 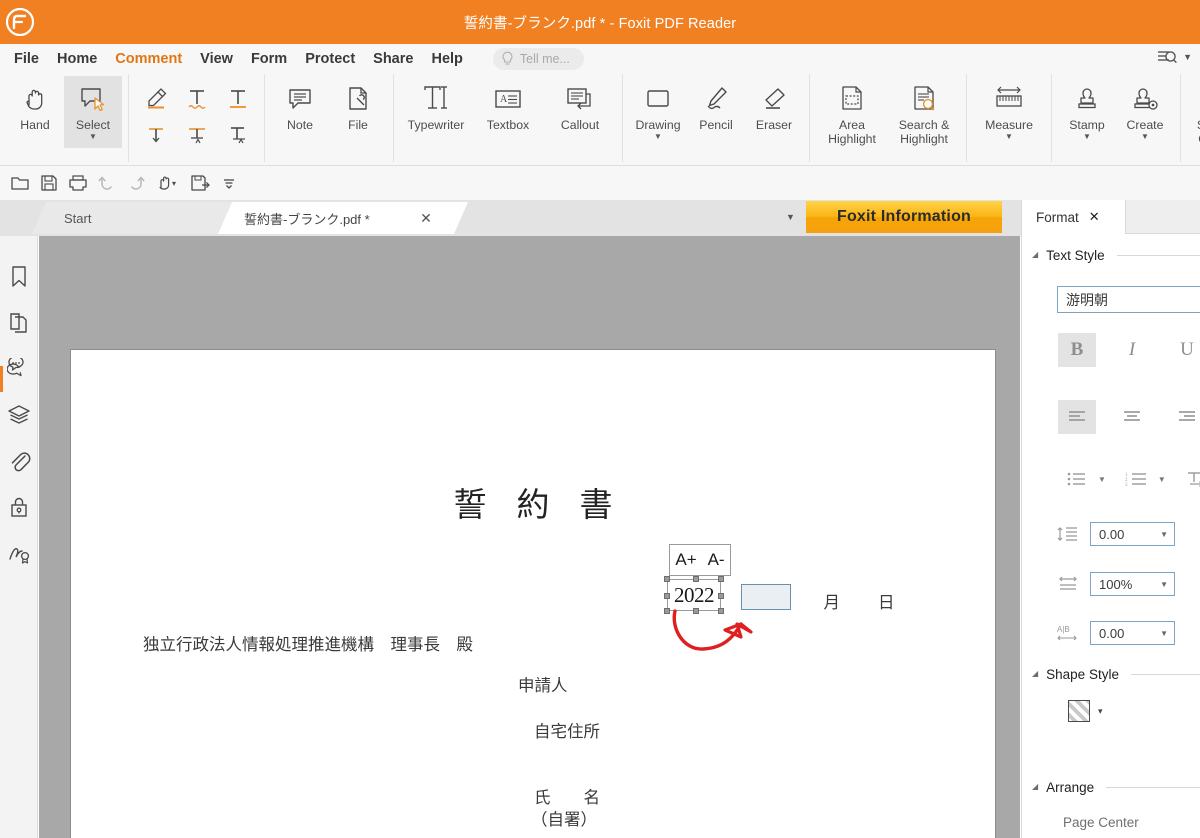 What do you see at coordinates (1132, 417) in the screenshot?
I see `align-center-button` at bounding box center [1132, 417].